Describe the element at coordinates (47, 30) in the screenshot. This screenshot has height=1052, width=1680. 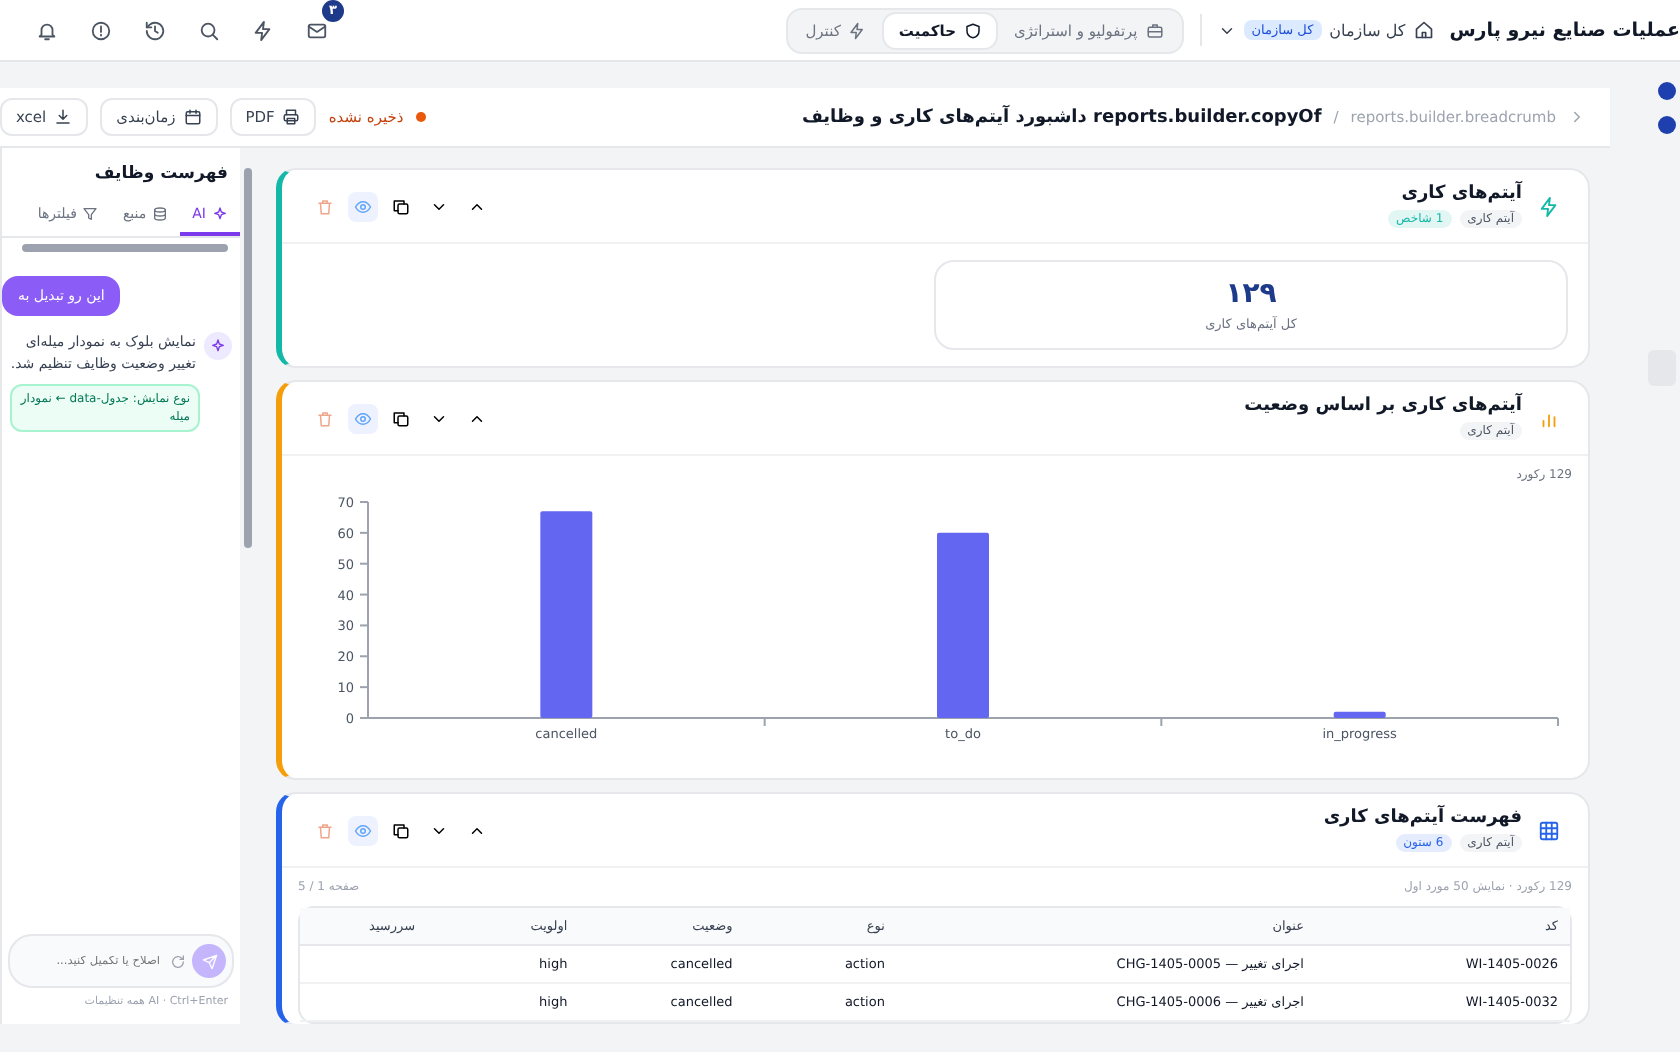
I see `bell-icon` at that location.